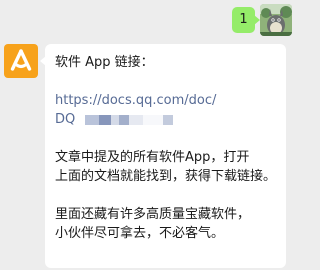 Image resolution: width=320 pixels, height=270 pixels. I want to click on outgoing-message-bubble: 1, so click(246, 20).